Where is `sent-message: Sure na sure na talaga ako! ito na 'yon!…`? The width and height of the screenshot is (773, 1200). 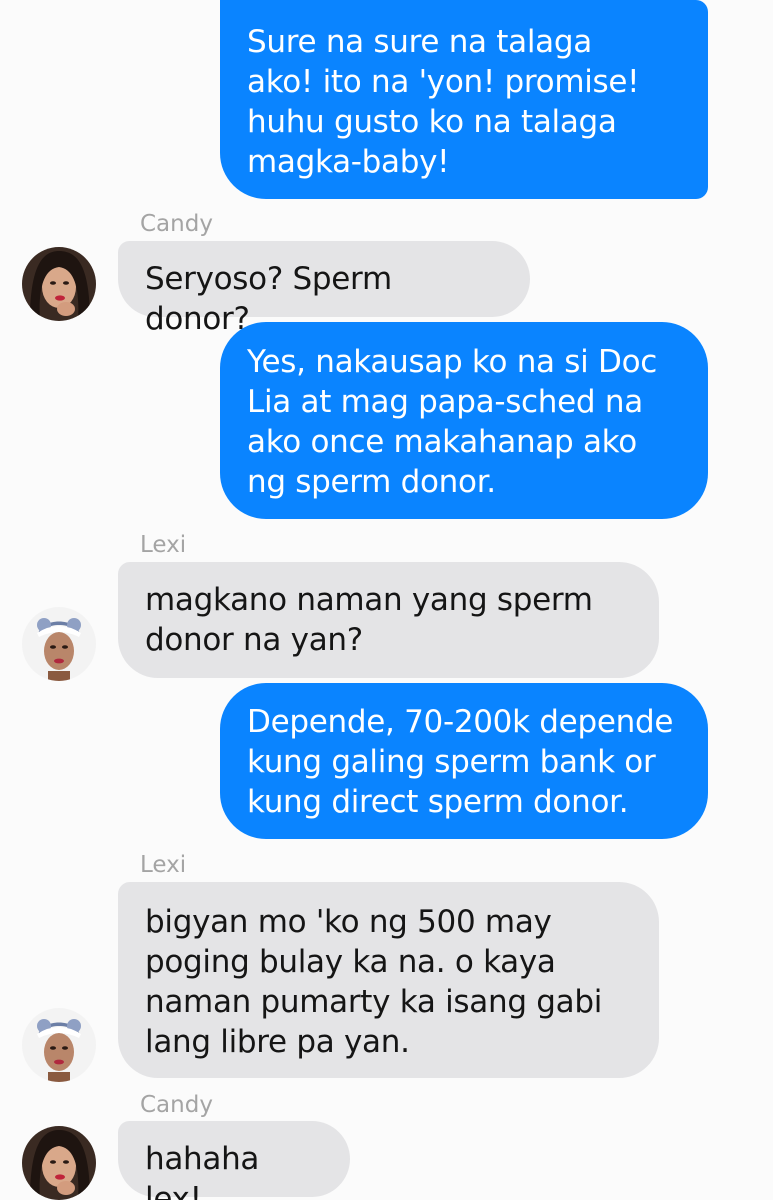
sent-message: Sure na sure na talaga ako! ito na 'yon!… is located at coordinates (464, 99).